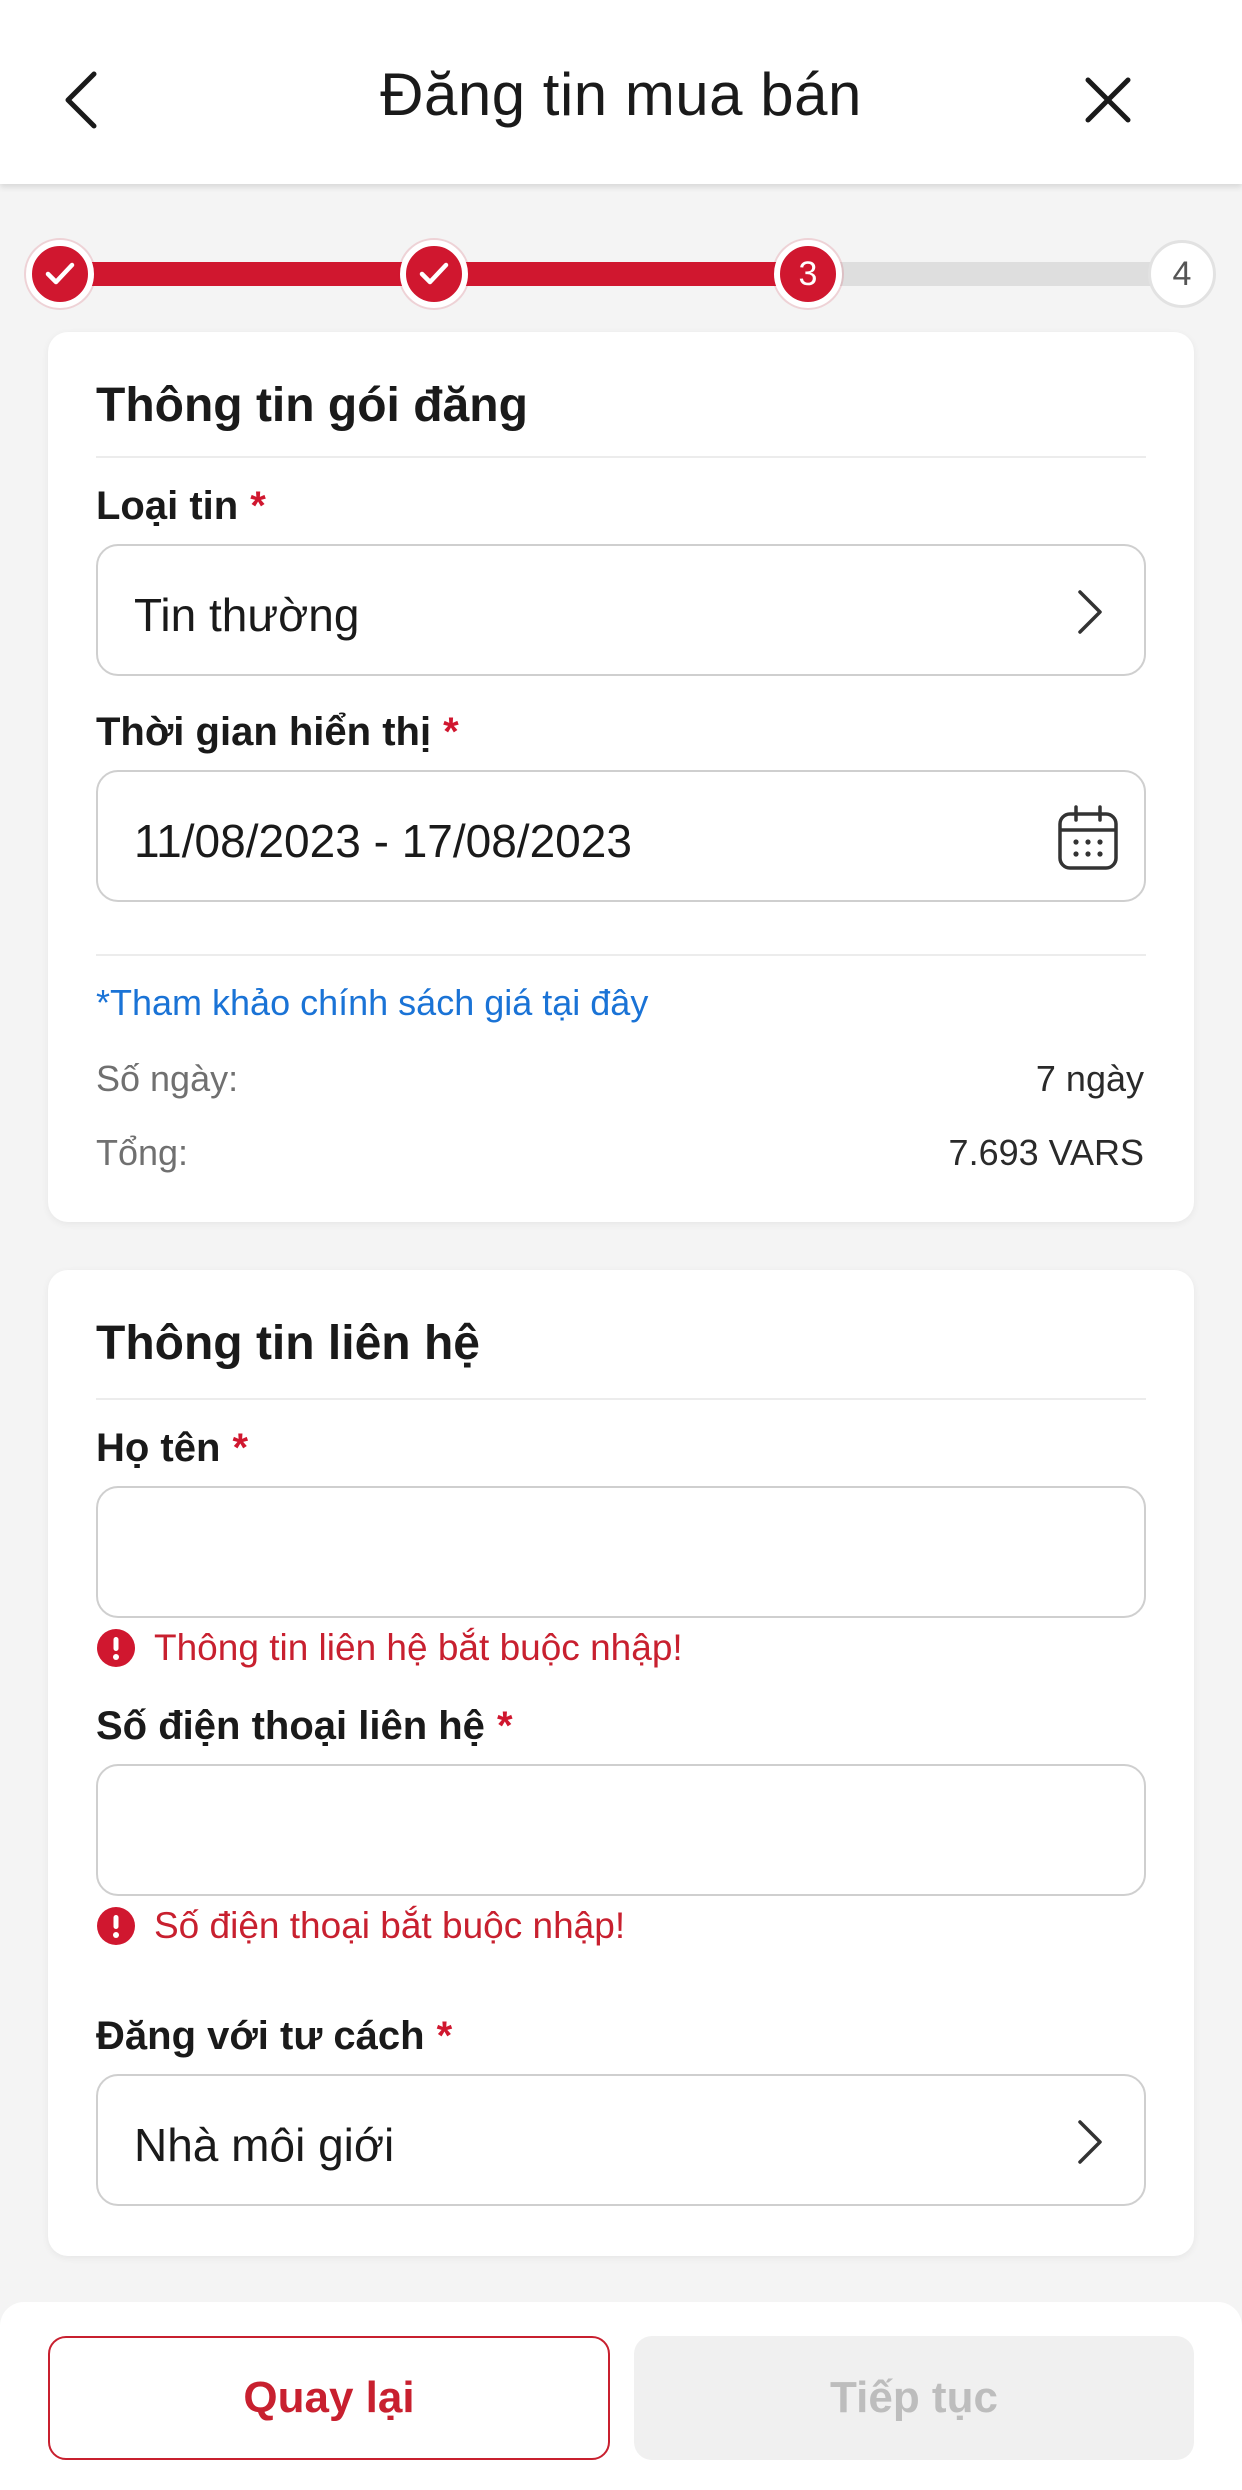  What do you see at coordinates (621, 1830) in the screenshot?
I see `phone-input` at bounding box center [621, 1830].